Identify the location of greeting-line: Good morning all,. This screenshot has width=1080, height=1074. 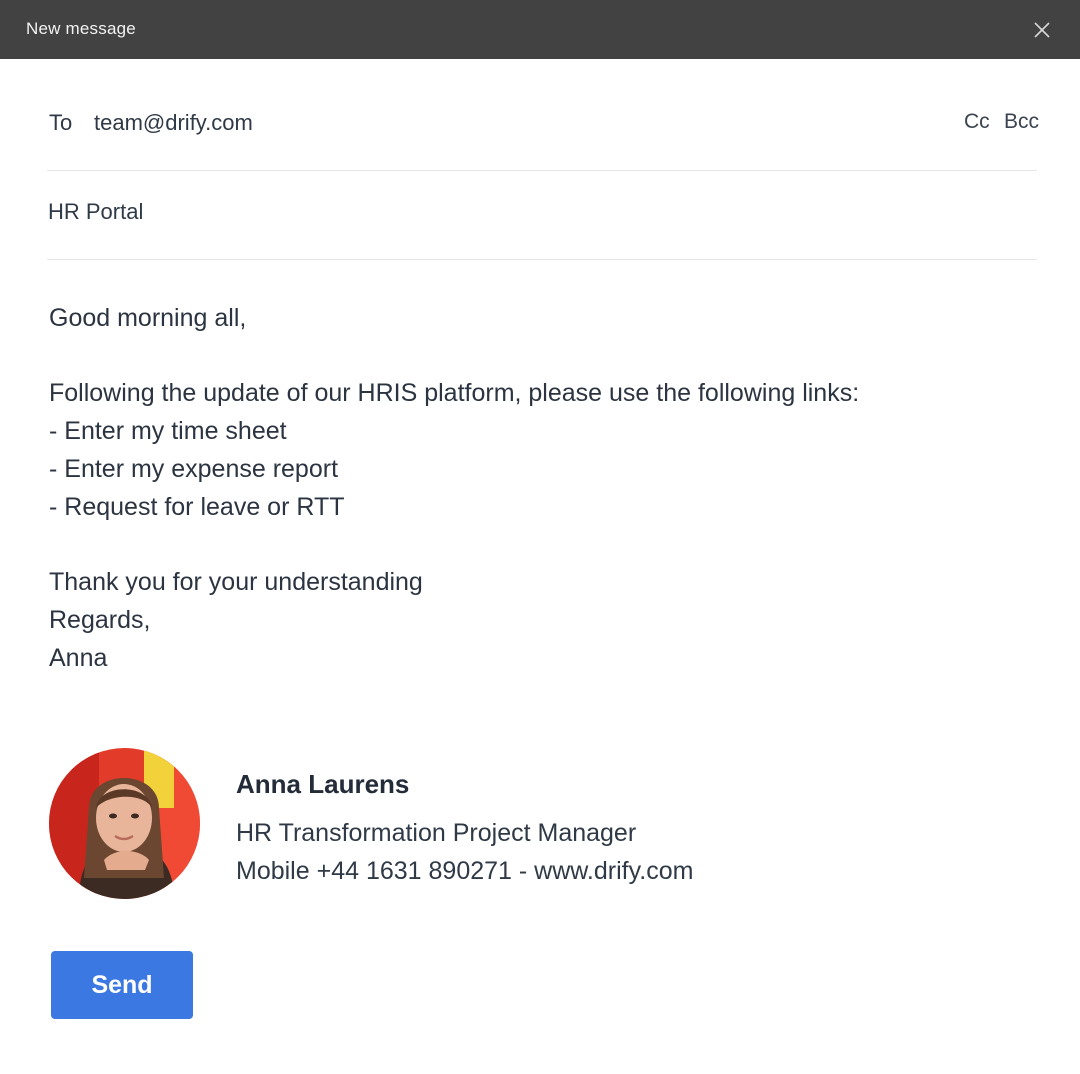
(148, 318).